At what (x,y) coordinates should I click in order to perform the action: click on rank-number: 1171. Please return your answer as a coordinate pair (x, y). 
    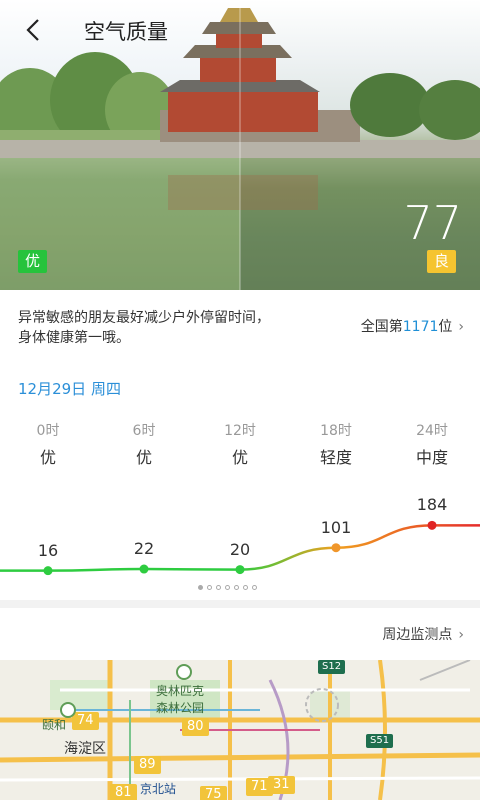
    Looking at the image, I should click on (420, 327).